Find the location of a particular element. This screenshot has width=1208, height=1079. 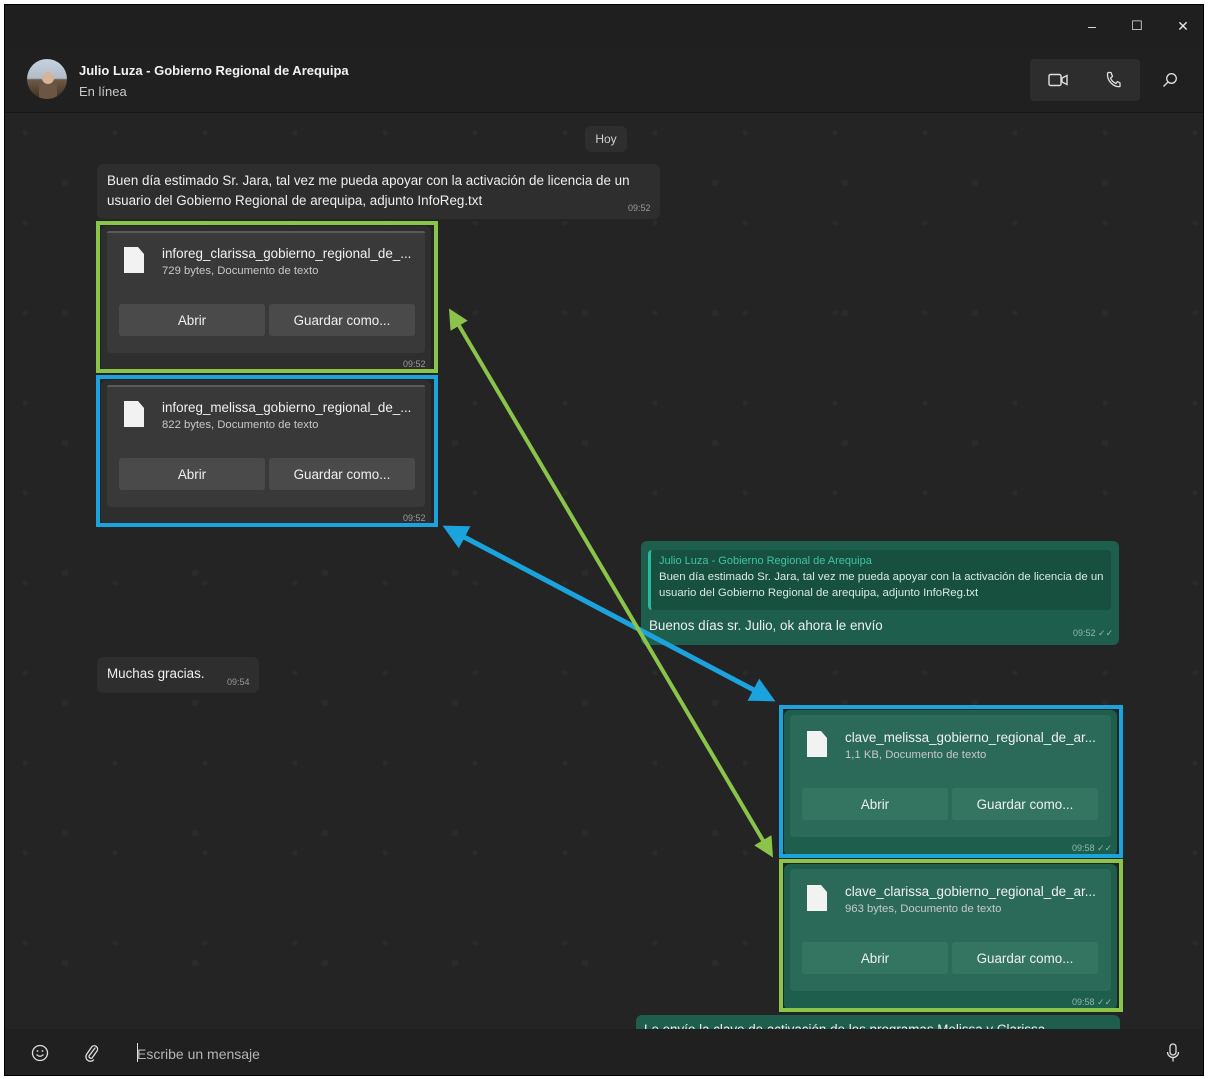

message-input is located at coordinates (437, 1054).